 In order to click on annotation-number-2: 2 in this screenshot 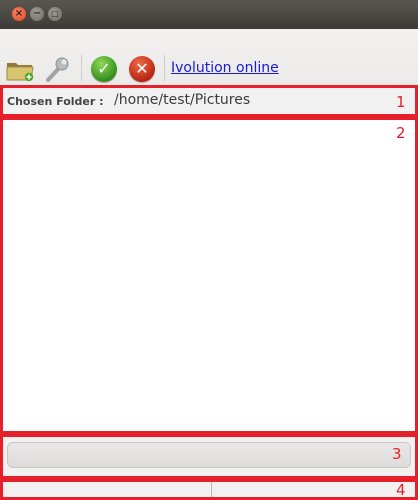, I will do `click(401, 133)`.